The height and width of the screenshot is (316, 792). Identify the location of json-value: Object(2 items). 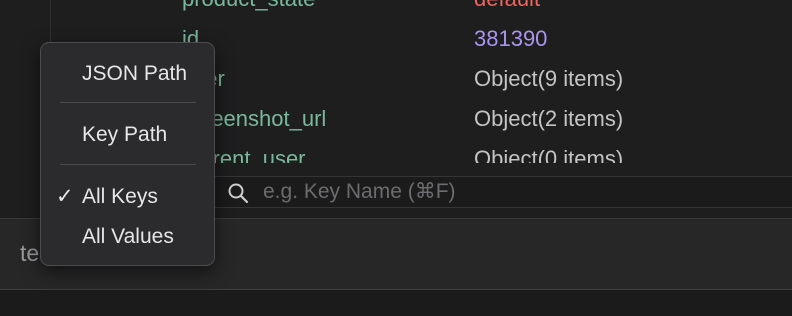
(549, 118).